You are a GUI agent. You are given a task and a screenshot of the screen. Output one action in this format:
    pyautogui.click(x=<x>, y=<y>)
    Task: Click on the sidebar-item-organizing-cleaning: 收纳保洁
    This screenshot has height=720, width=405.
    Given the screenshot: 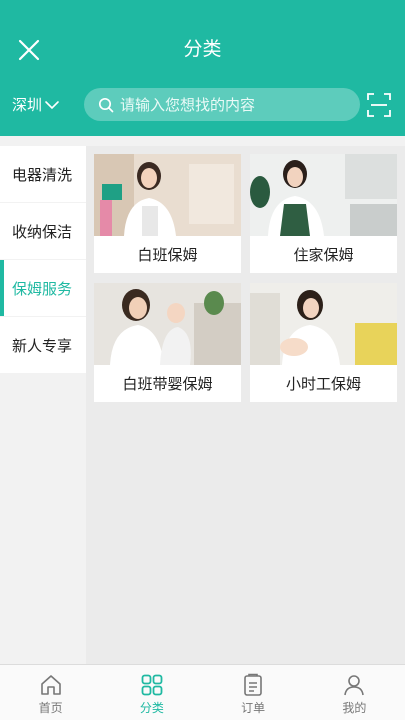 What is the action you would take?
    pyautogui.click(x=43, y=231)
    